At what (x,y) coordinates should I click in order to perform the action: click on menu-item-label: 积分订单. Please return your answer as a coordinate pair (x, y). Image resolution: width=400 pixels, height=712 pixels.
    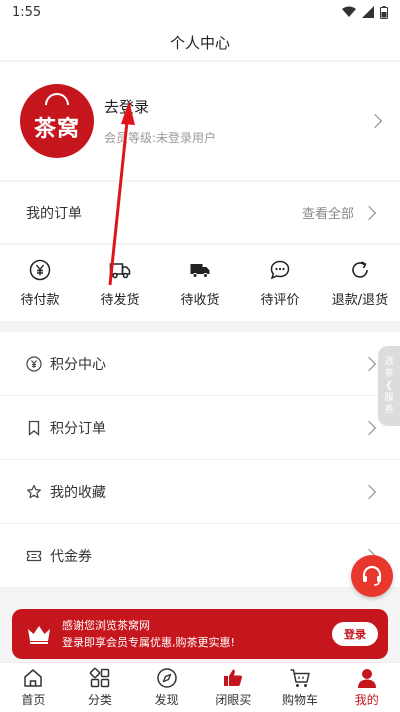
    Looking at the image, I should click on (78, 428).